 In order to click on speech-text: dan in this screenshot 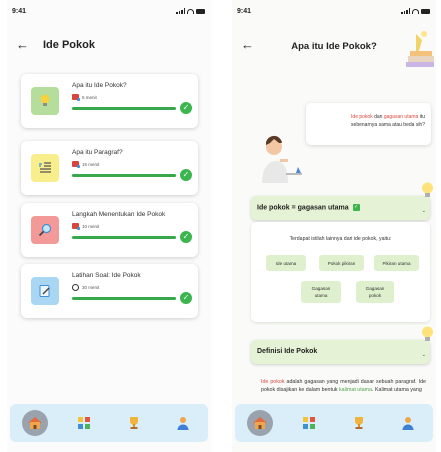, I will do `click(378, 117)`.